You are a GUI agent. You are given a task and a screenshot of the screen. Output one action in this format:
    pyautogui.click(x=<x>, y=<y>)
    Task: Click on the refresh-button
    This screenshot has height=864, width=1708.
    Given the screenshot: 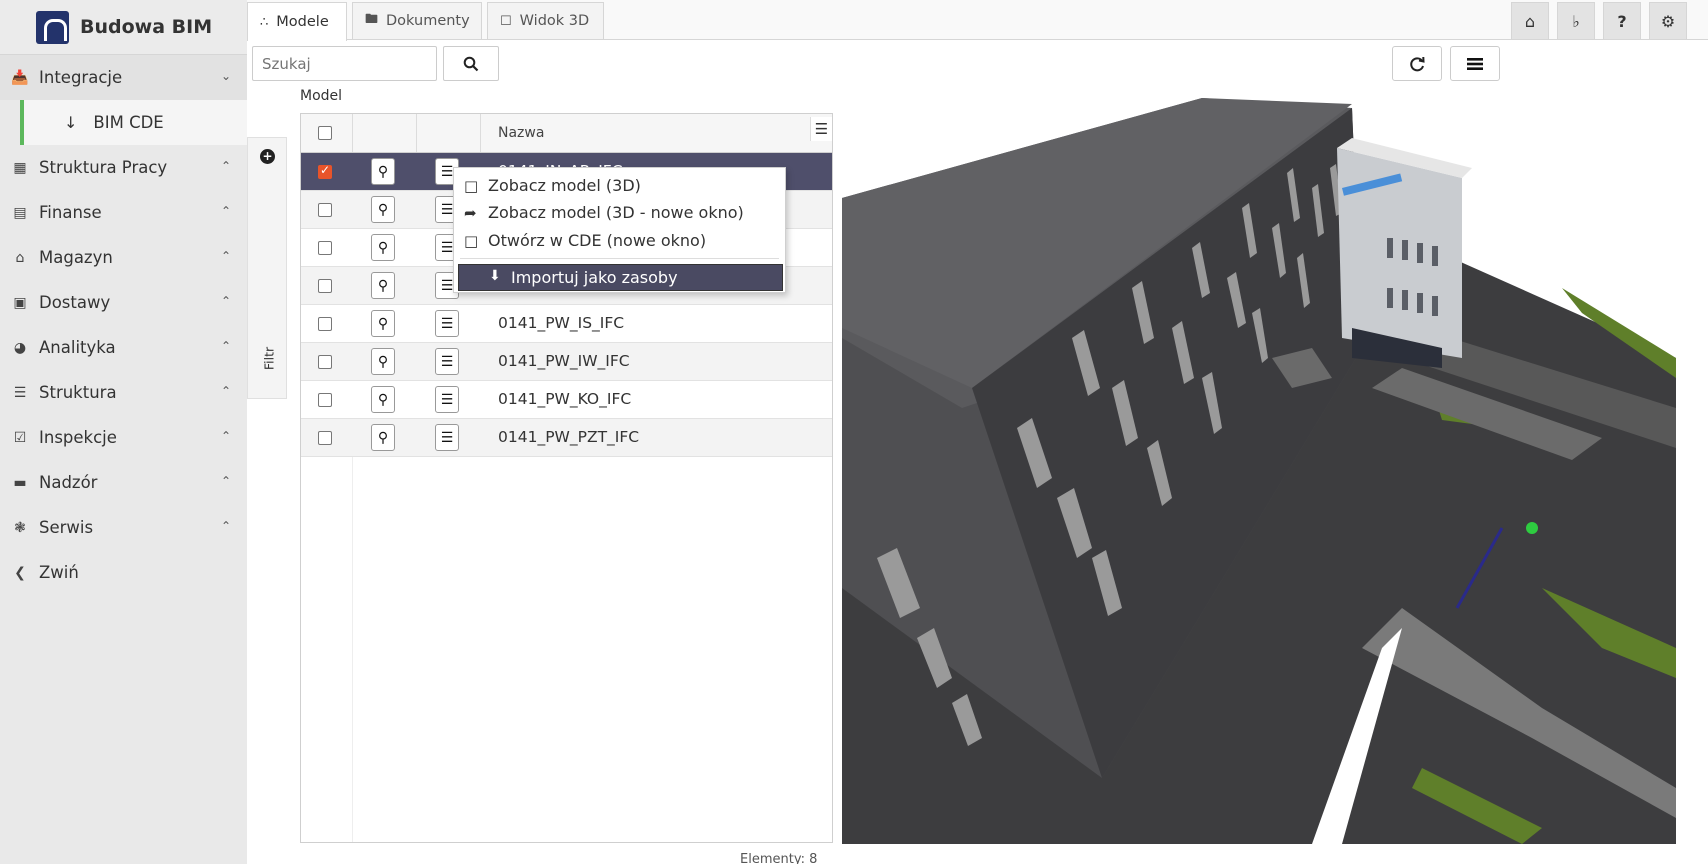 What is the action you would take?
    pyautogui.click(x=1417, y=63)
    